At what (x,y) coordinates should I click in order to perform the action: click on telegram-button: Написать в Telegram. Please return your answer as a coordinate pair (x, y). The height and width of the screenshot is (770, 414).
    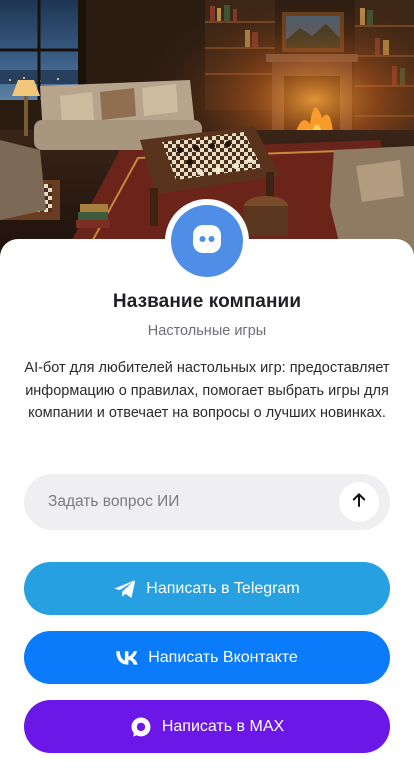
    Looking at the image, I should click on (207, 588).